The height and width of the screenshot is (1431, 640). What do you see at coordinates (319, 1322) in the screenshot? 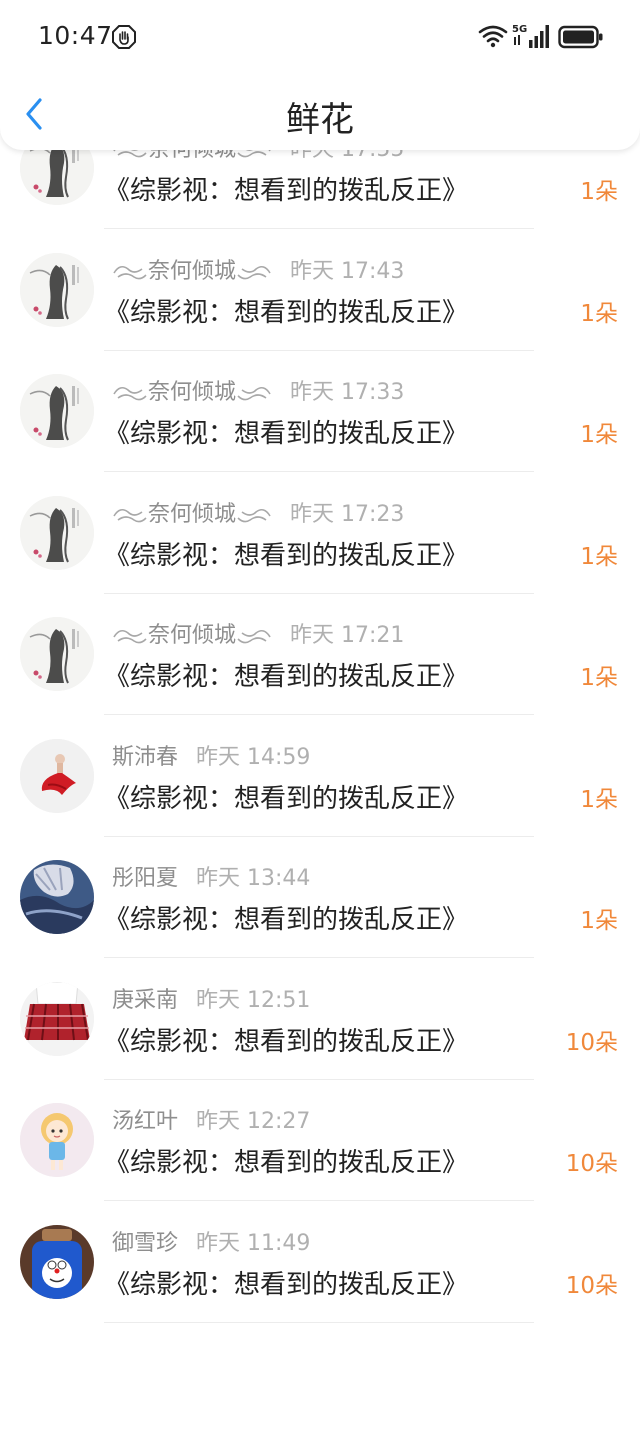
I see `row-divider` at bounding box center [319, 1322].